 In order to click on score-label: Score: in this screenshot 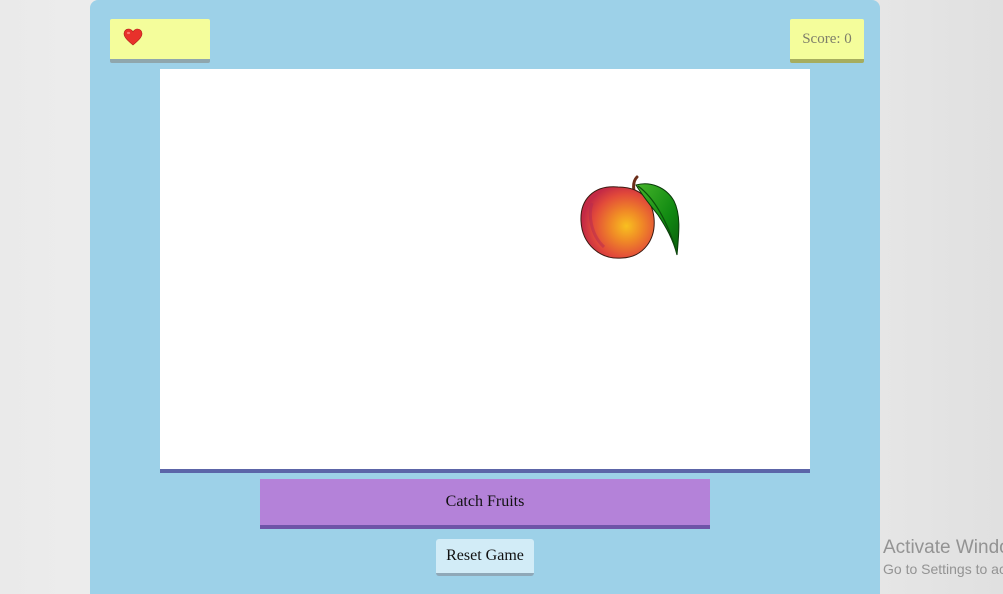, I will do `click(821, 38)`.